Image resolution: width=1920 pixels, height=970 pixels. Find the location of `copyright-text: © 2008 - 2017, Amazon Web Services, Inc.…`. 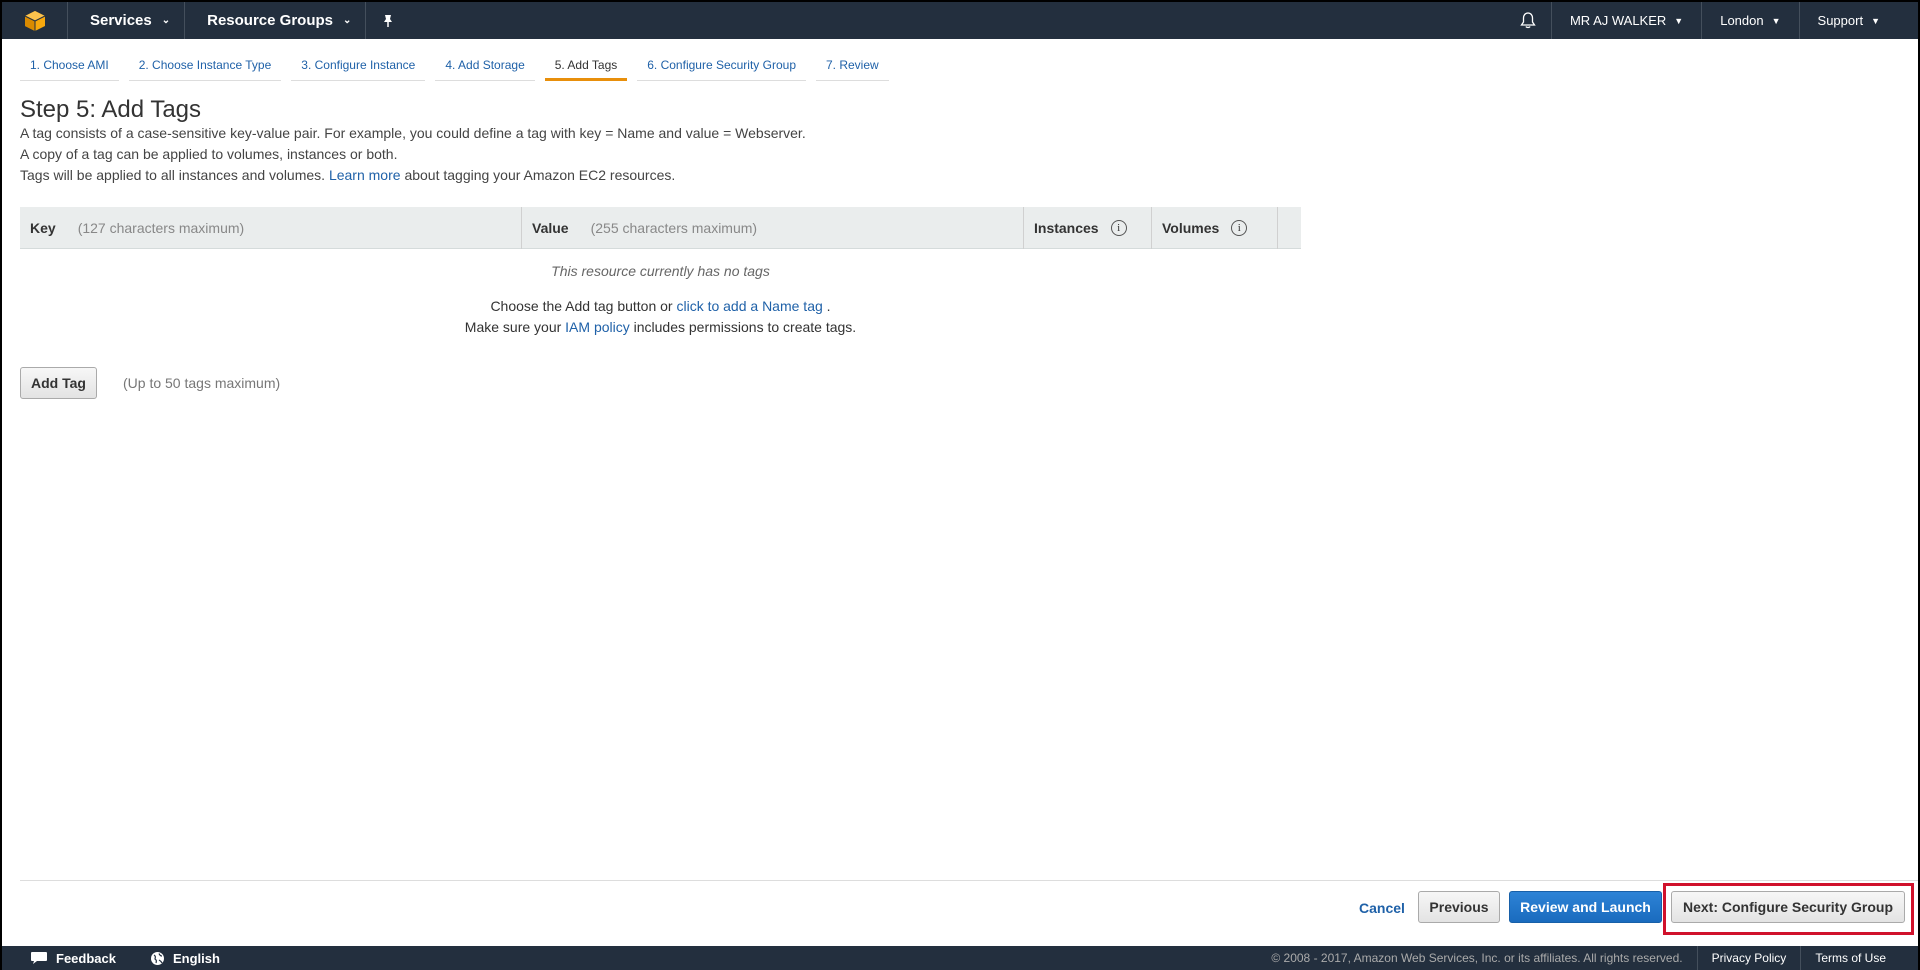

copyright-text: © 2008 - 2017, Amazon Web Services, Inc.… is located at coordinates (1477, 958).